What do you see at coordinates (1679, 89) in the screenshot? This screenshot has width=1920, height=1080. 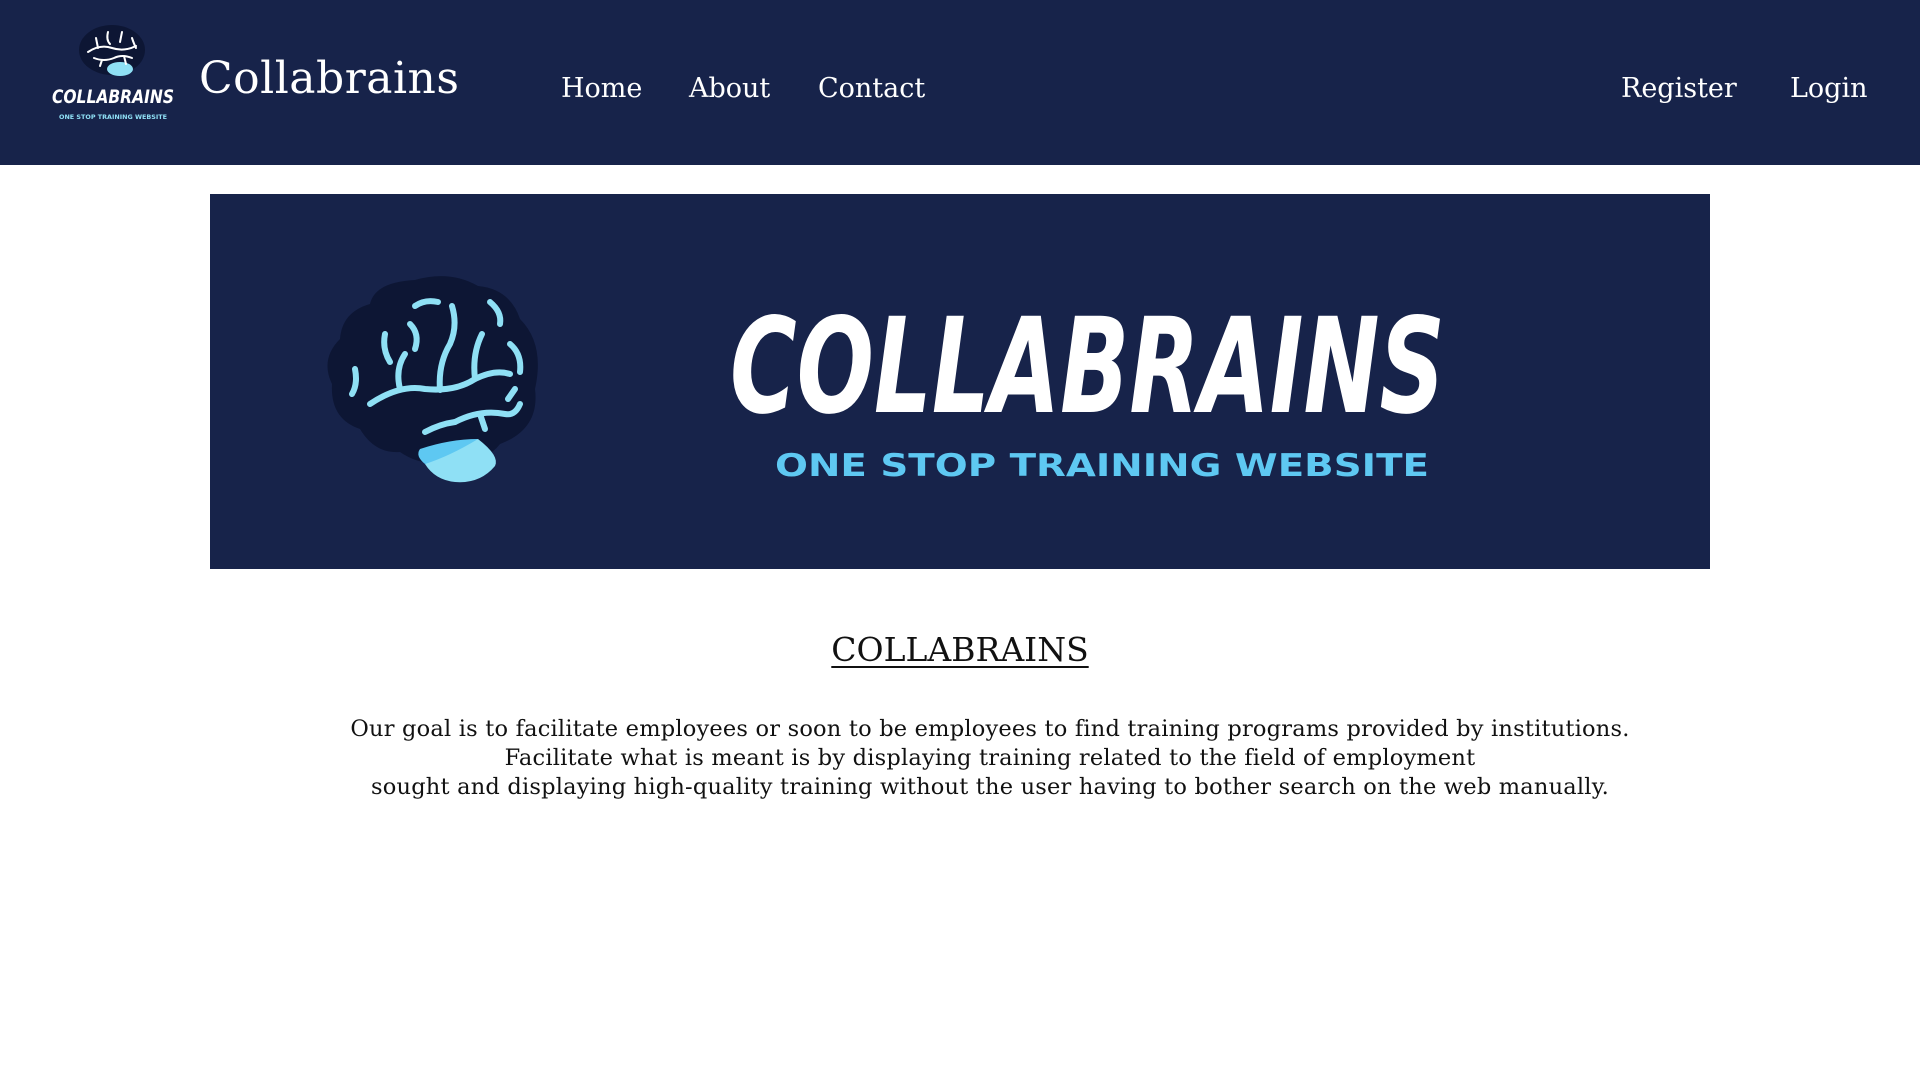 I see `register-link: Register` at bounding box center [1679, 89].